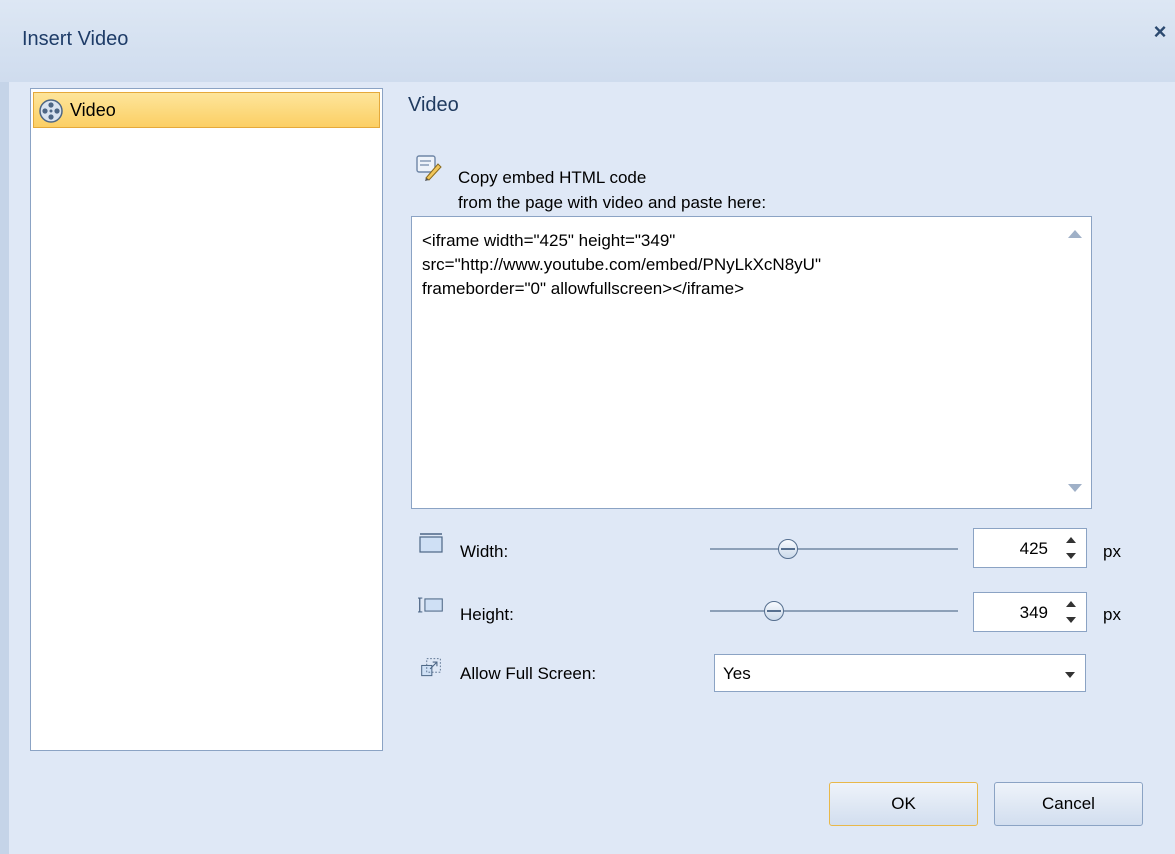  I want to click on height-value: 349, so click(1034, 613).